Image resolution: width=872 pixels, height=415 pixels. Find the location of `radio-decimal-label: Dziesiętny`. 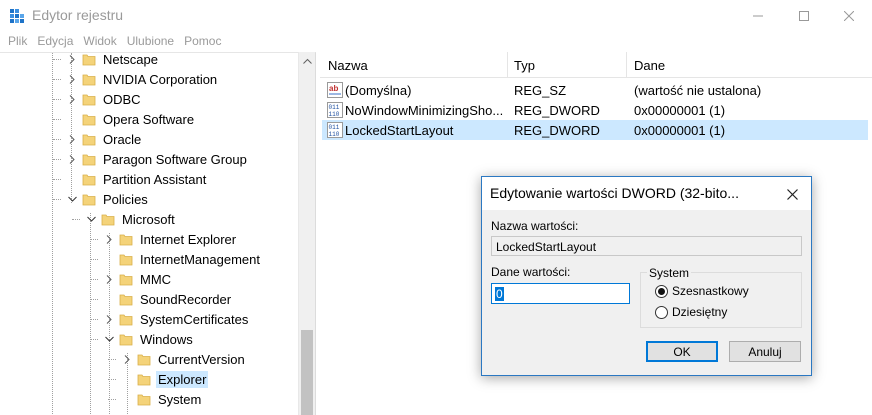

radio-decimal-label: Dziesiętny is located at coordinates (700, 312).